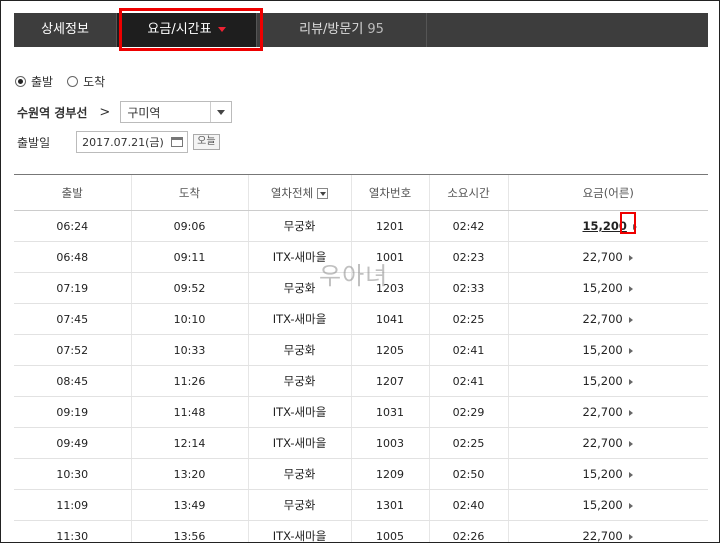 Image resolution: width=720 pixels, height=543 pixels. Describe the element at coordinates (389, 505) in the screenshot. I see `train-number-cell: 1301` at that location.